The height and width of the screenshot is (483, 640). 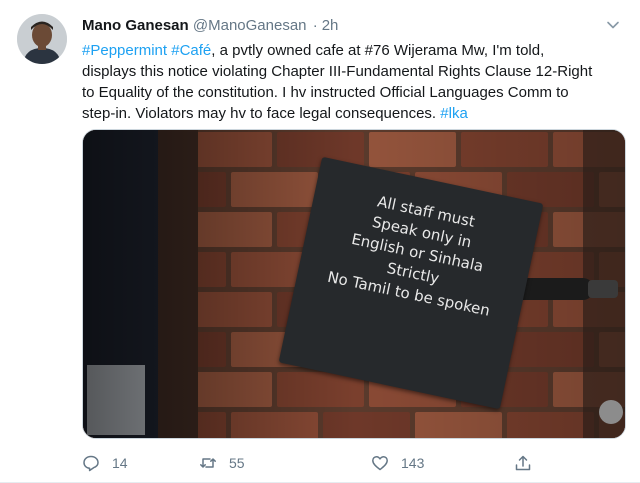 What do you see at coordinates (352, 26) in the screenshot?
I see `tweet-header: Mano Ganesan @ManoGanesan · 2h` at bounding box center [352, 26].